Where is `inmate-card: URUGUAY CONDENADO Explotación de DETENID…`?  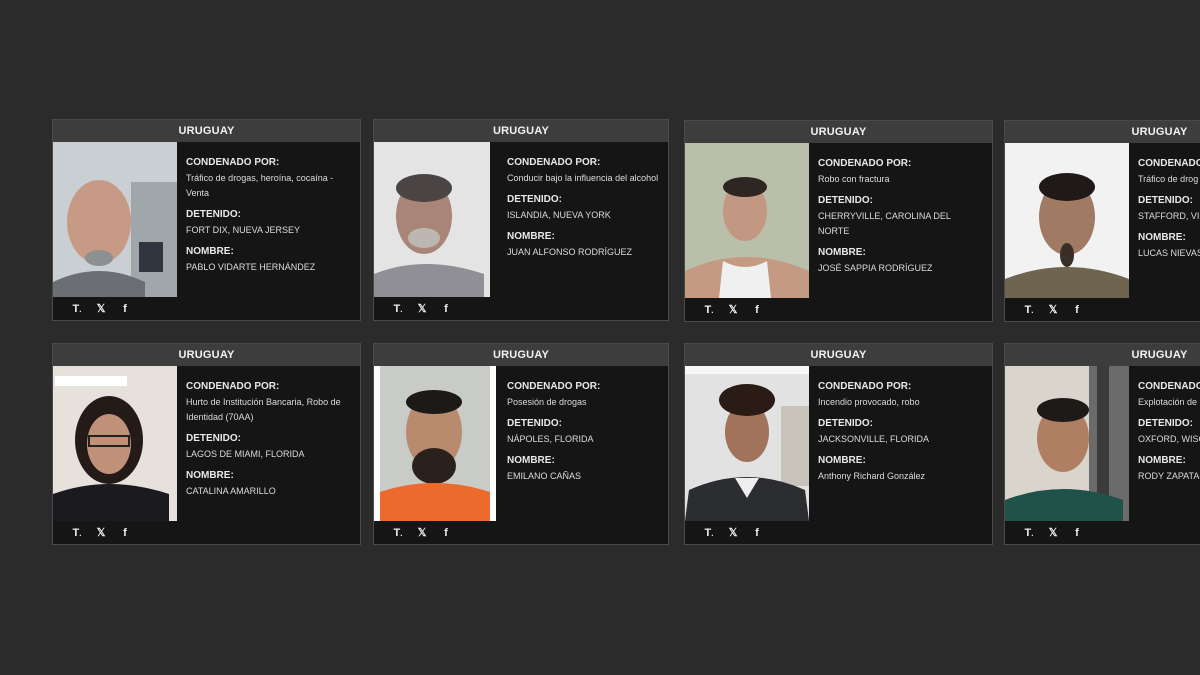
inmate-card: URUGUAY CONDENADO Explotación de DETENID… is located at coordinates (1102, 444).